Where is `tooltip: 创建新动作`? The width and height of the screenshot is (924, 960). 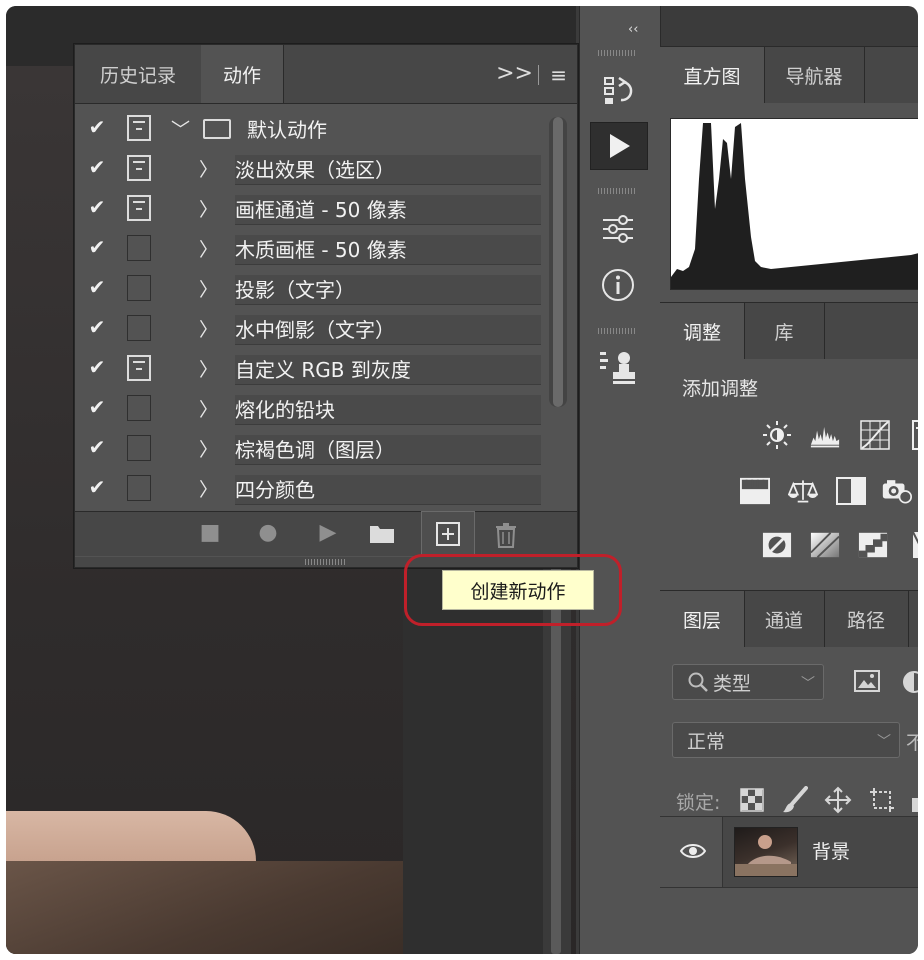 tooltip: 创建新动作 is located at coordinates (518, 590).